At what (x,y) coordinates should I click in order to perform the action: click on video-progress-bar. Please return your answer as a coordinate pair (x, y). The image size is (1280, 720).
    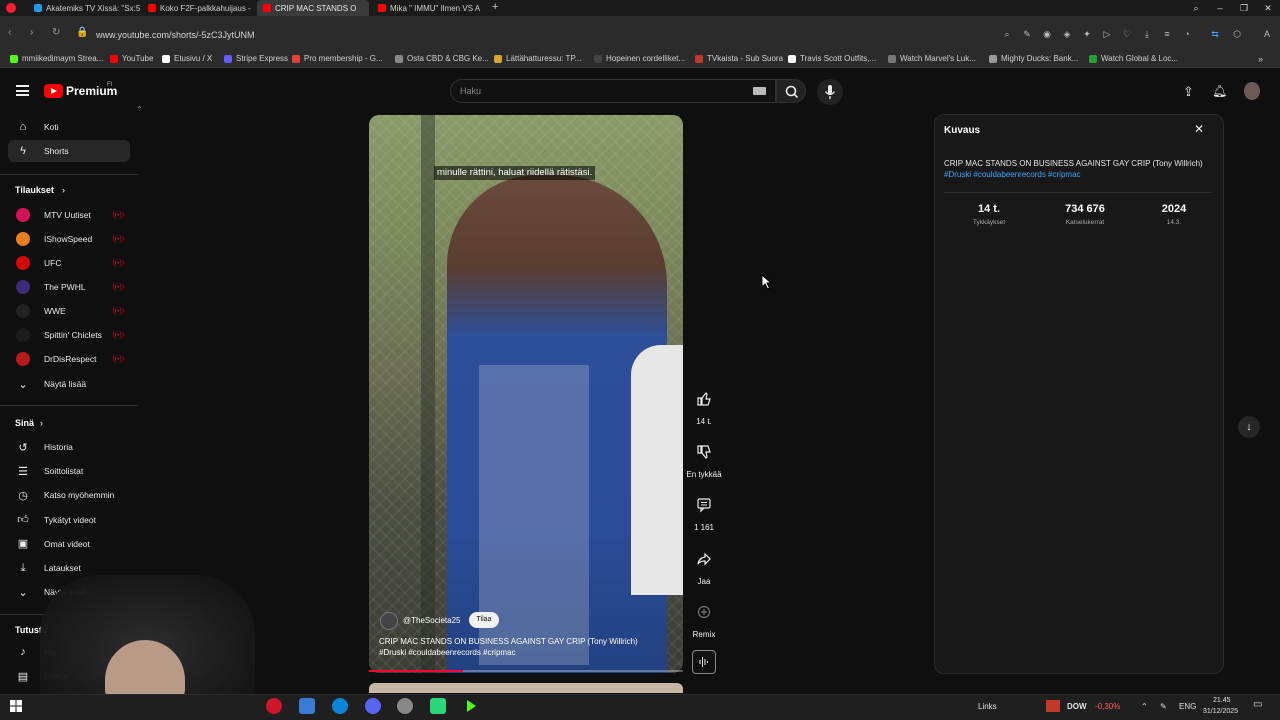
    Looking at the image, I should click on (526, 671).